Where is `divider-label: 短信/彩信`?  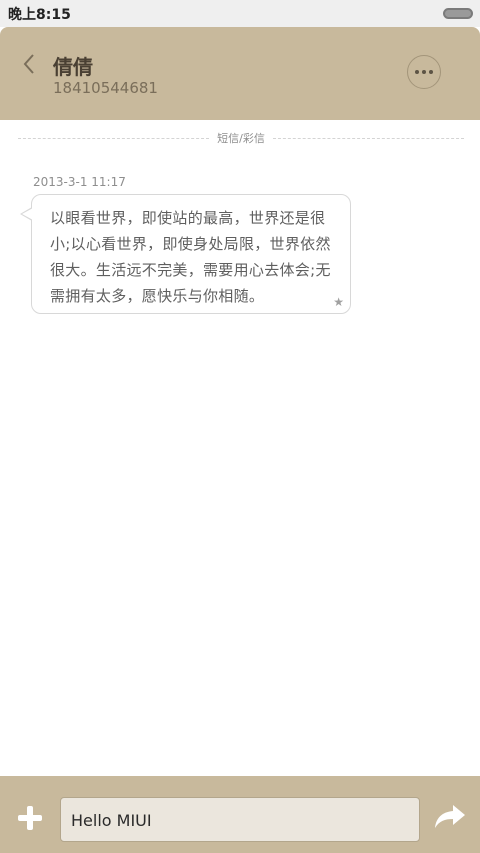 divider-label: 短信/彩信 is located at coordinates (241, 138).